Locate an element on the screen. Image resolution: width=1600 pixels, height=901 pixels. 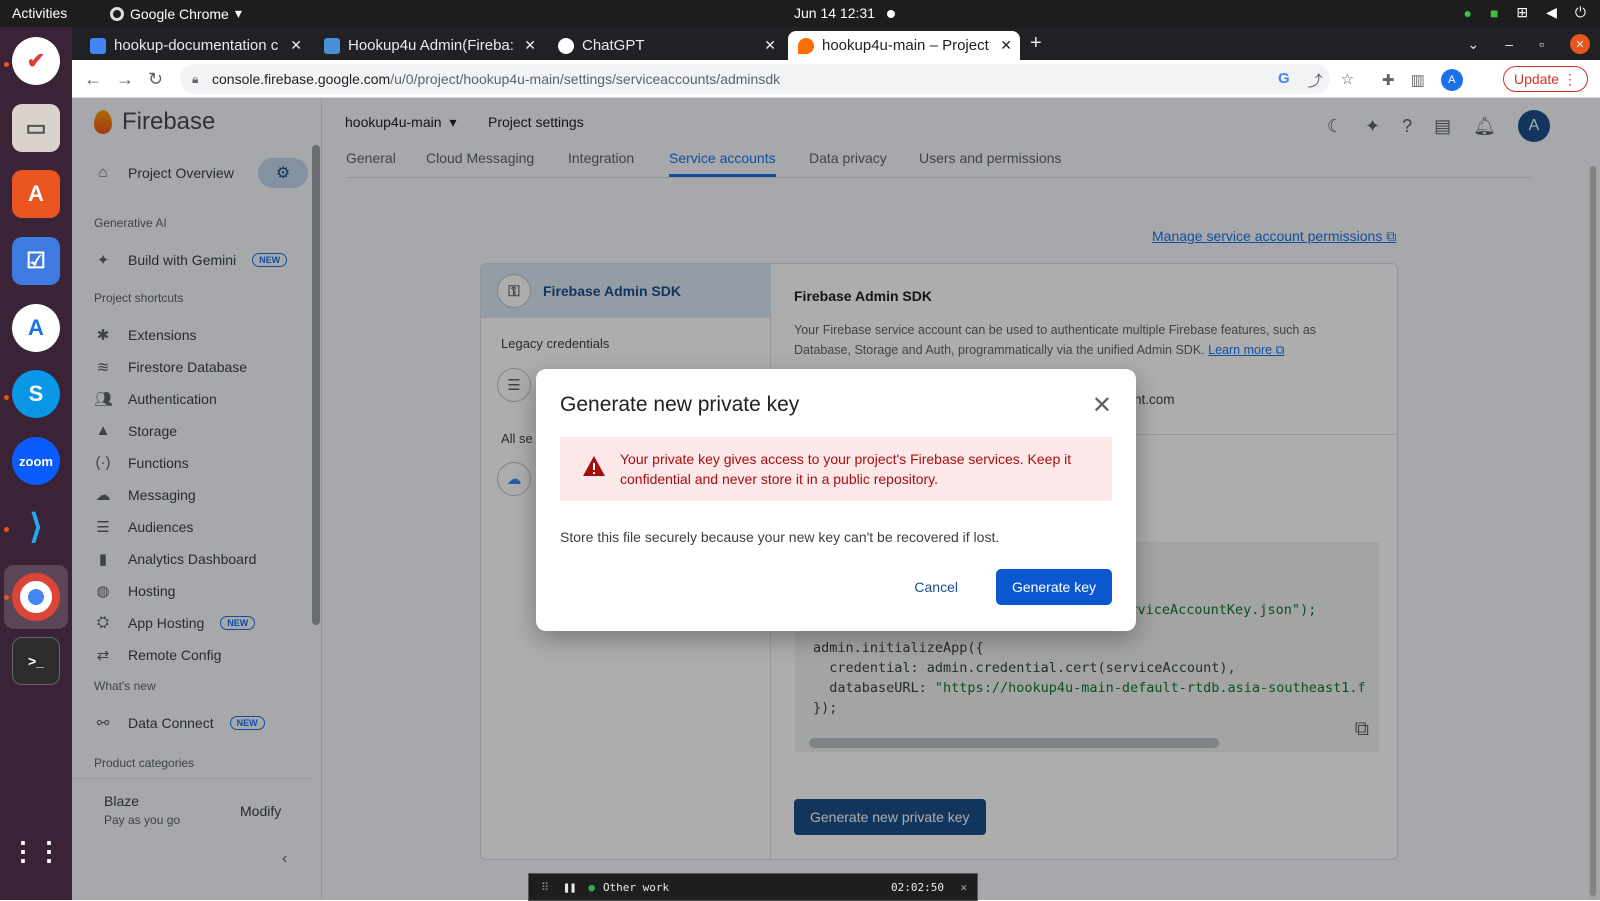
browser-tab-docs: hookup-documentation c ✕ is located at coordinates (195, 45).